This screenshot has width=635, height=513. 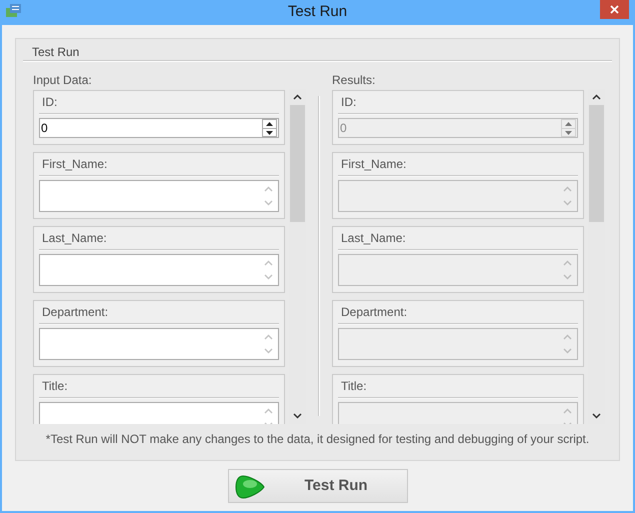 I want to click on test-run-button: Test Run, so click(x=318, y=486).